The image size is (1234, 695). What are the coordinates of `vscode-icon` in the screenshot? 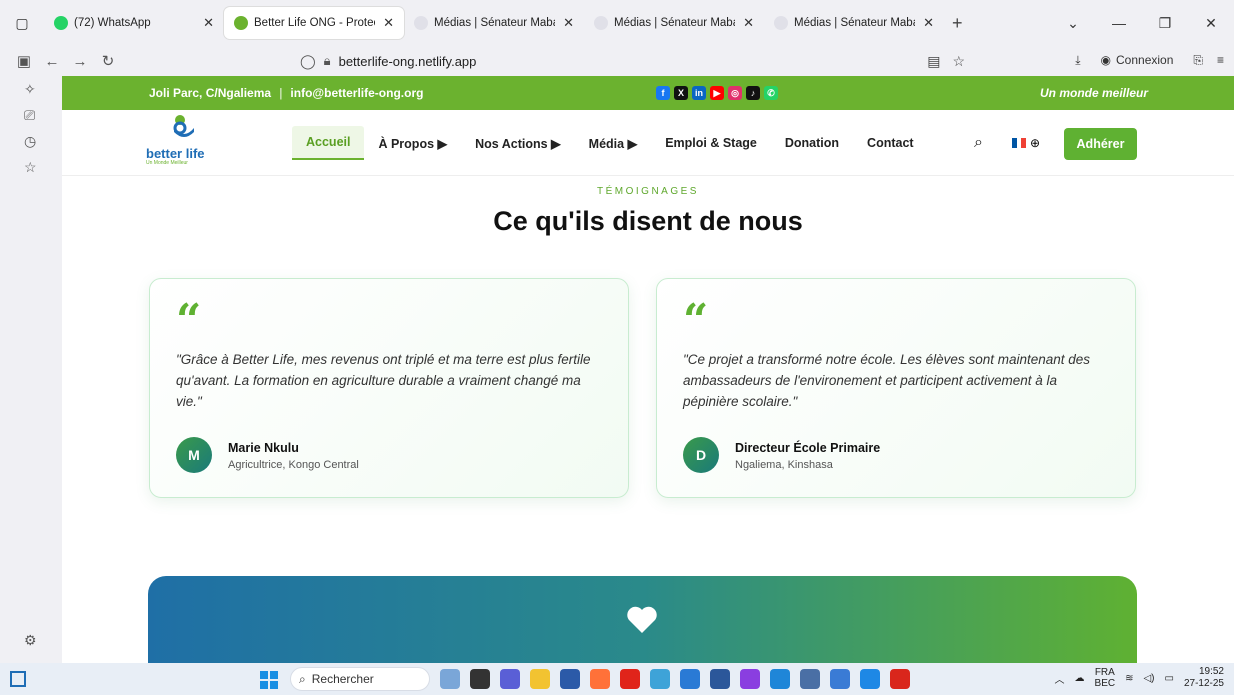 It's located at (690, 679).